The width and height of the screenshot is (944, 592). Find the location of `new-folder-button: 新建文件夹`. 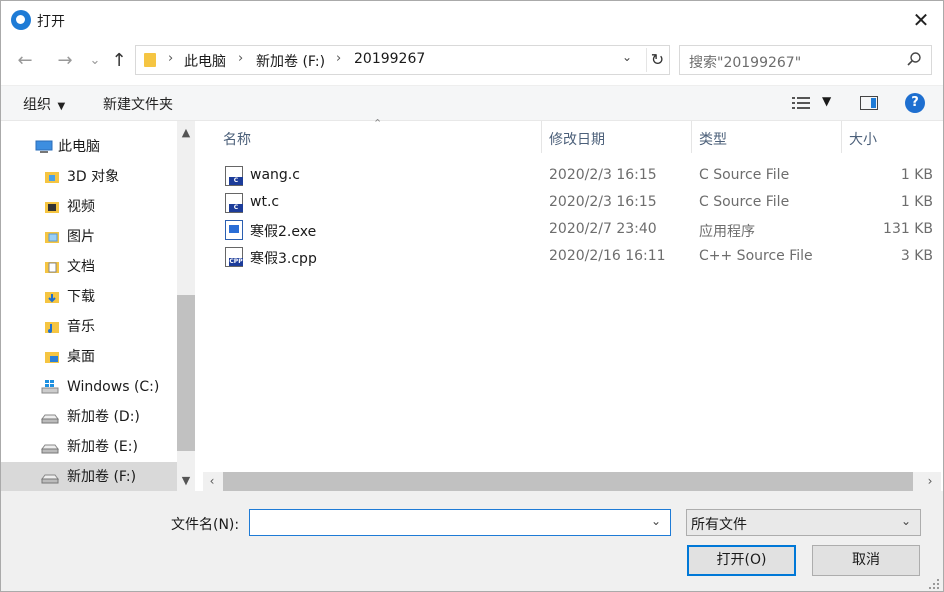

new-folder-button: 新建文件夹 is located at coordinates (138, 104).